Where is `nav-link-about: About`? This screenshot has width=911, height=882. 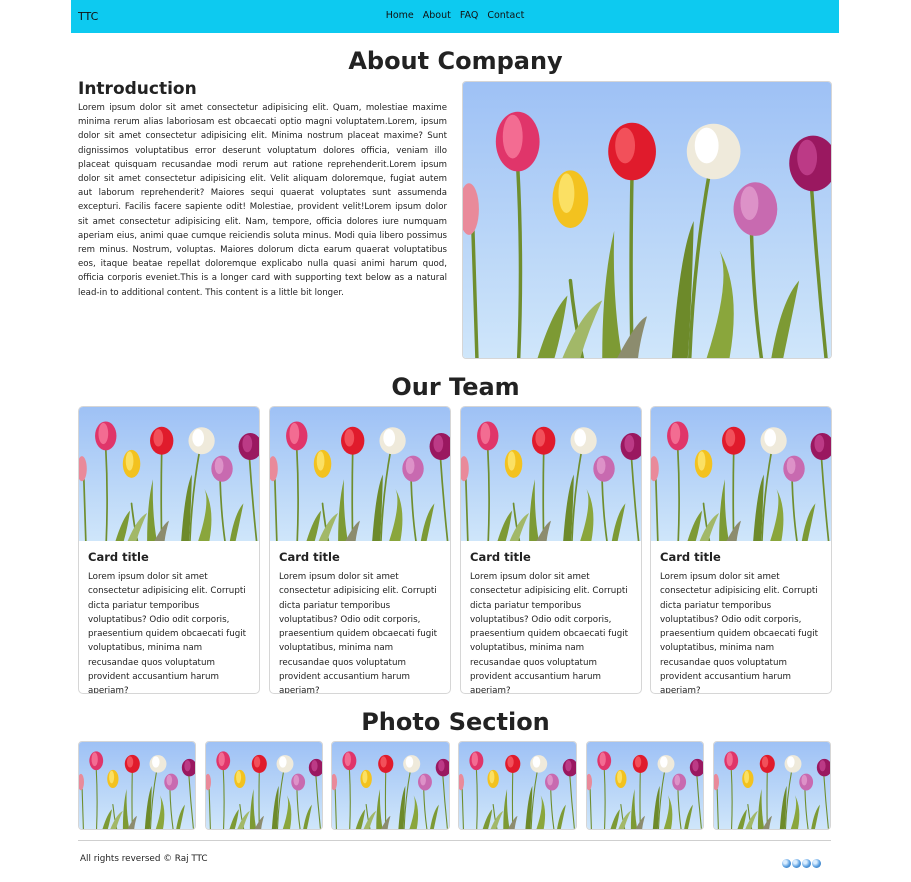 nav-link-about: About is located at coordinates (437, 15).